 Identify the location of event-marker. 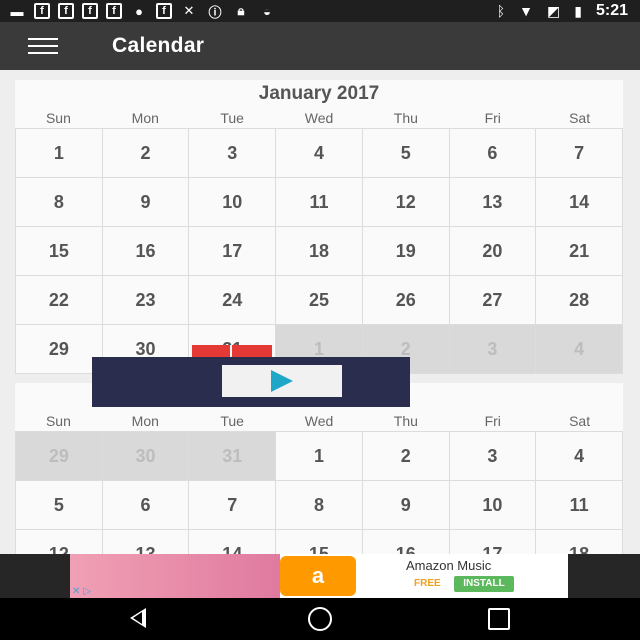
(231, 351).